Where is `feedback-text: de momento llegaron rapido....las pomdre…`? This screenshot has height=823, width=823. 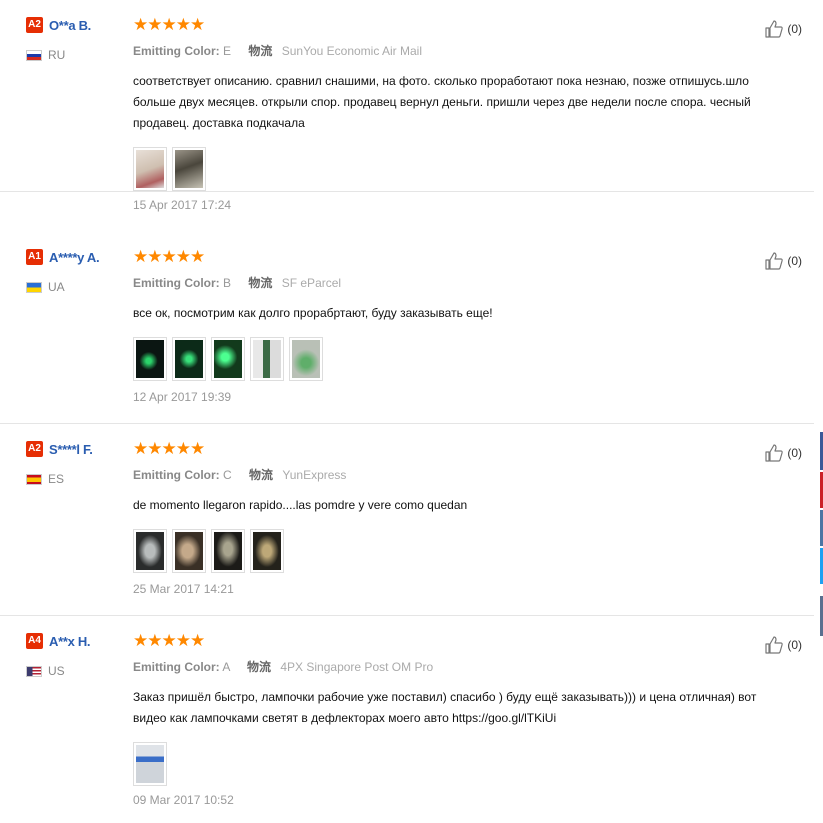 feedback-text: de momento llegaron rapido....las pomdre… is located at coordinates (300, 505).